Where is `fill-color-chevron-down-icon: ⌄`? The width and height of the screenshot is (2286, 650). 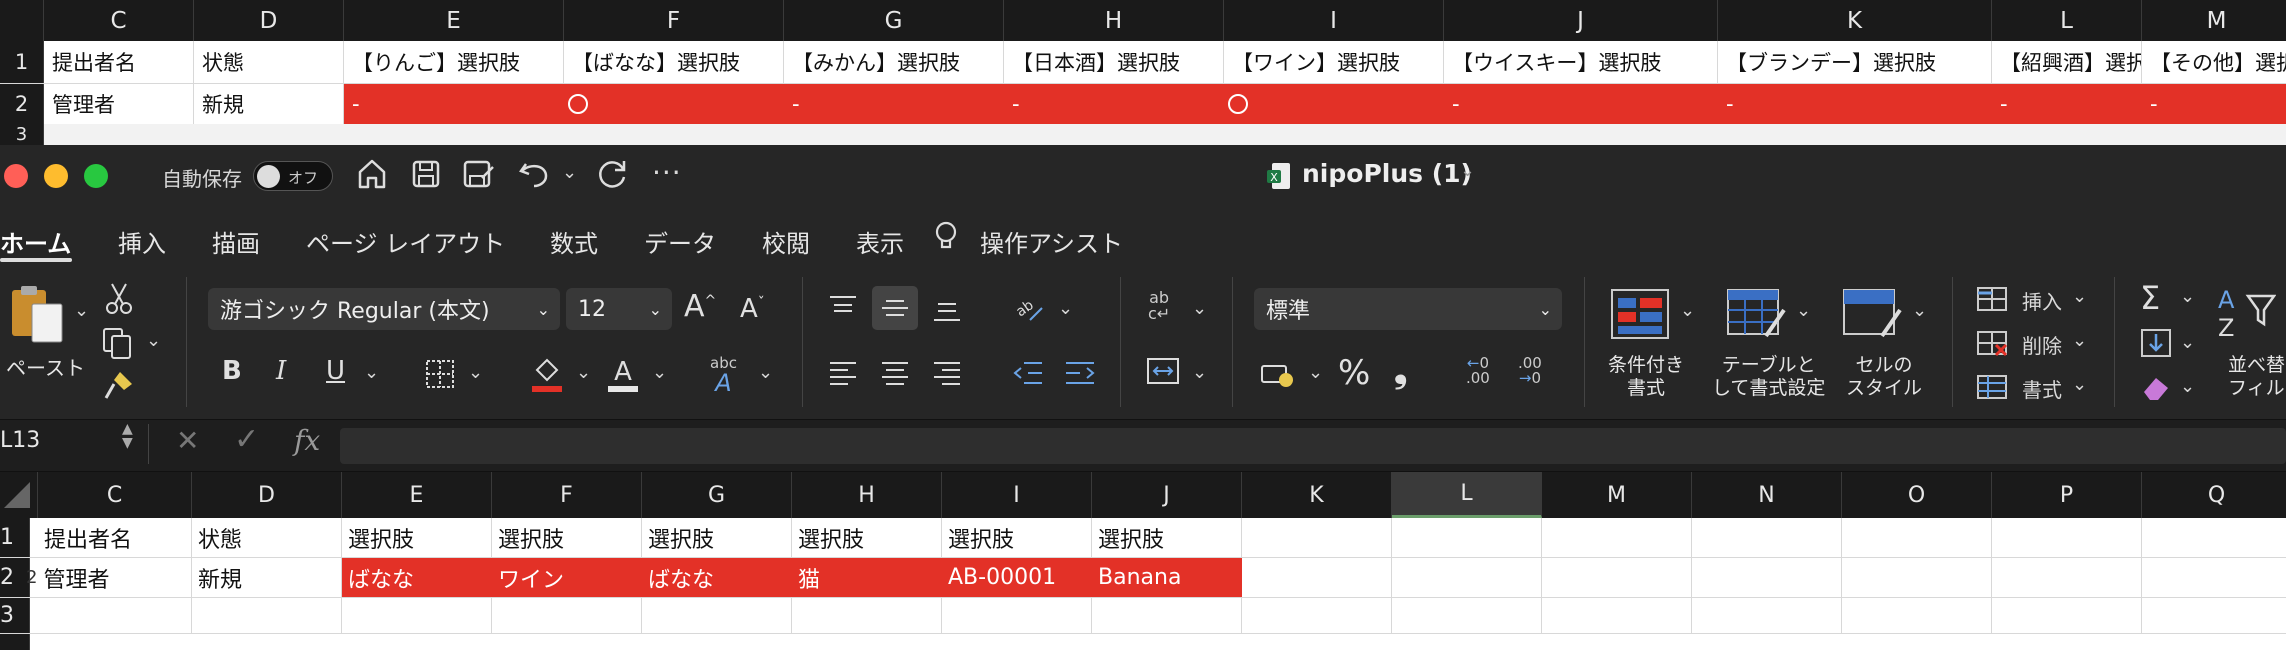 fill-color-chevron-down-icon: ⌄ is located at coordinates (583, 372).